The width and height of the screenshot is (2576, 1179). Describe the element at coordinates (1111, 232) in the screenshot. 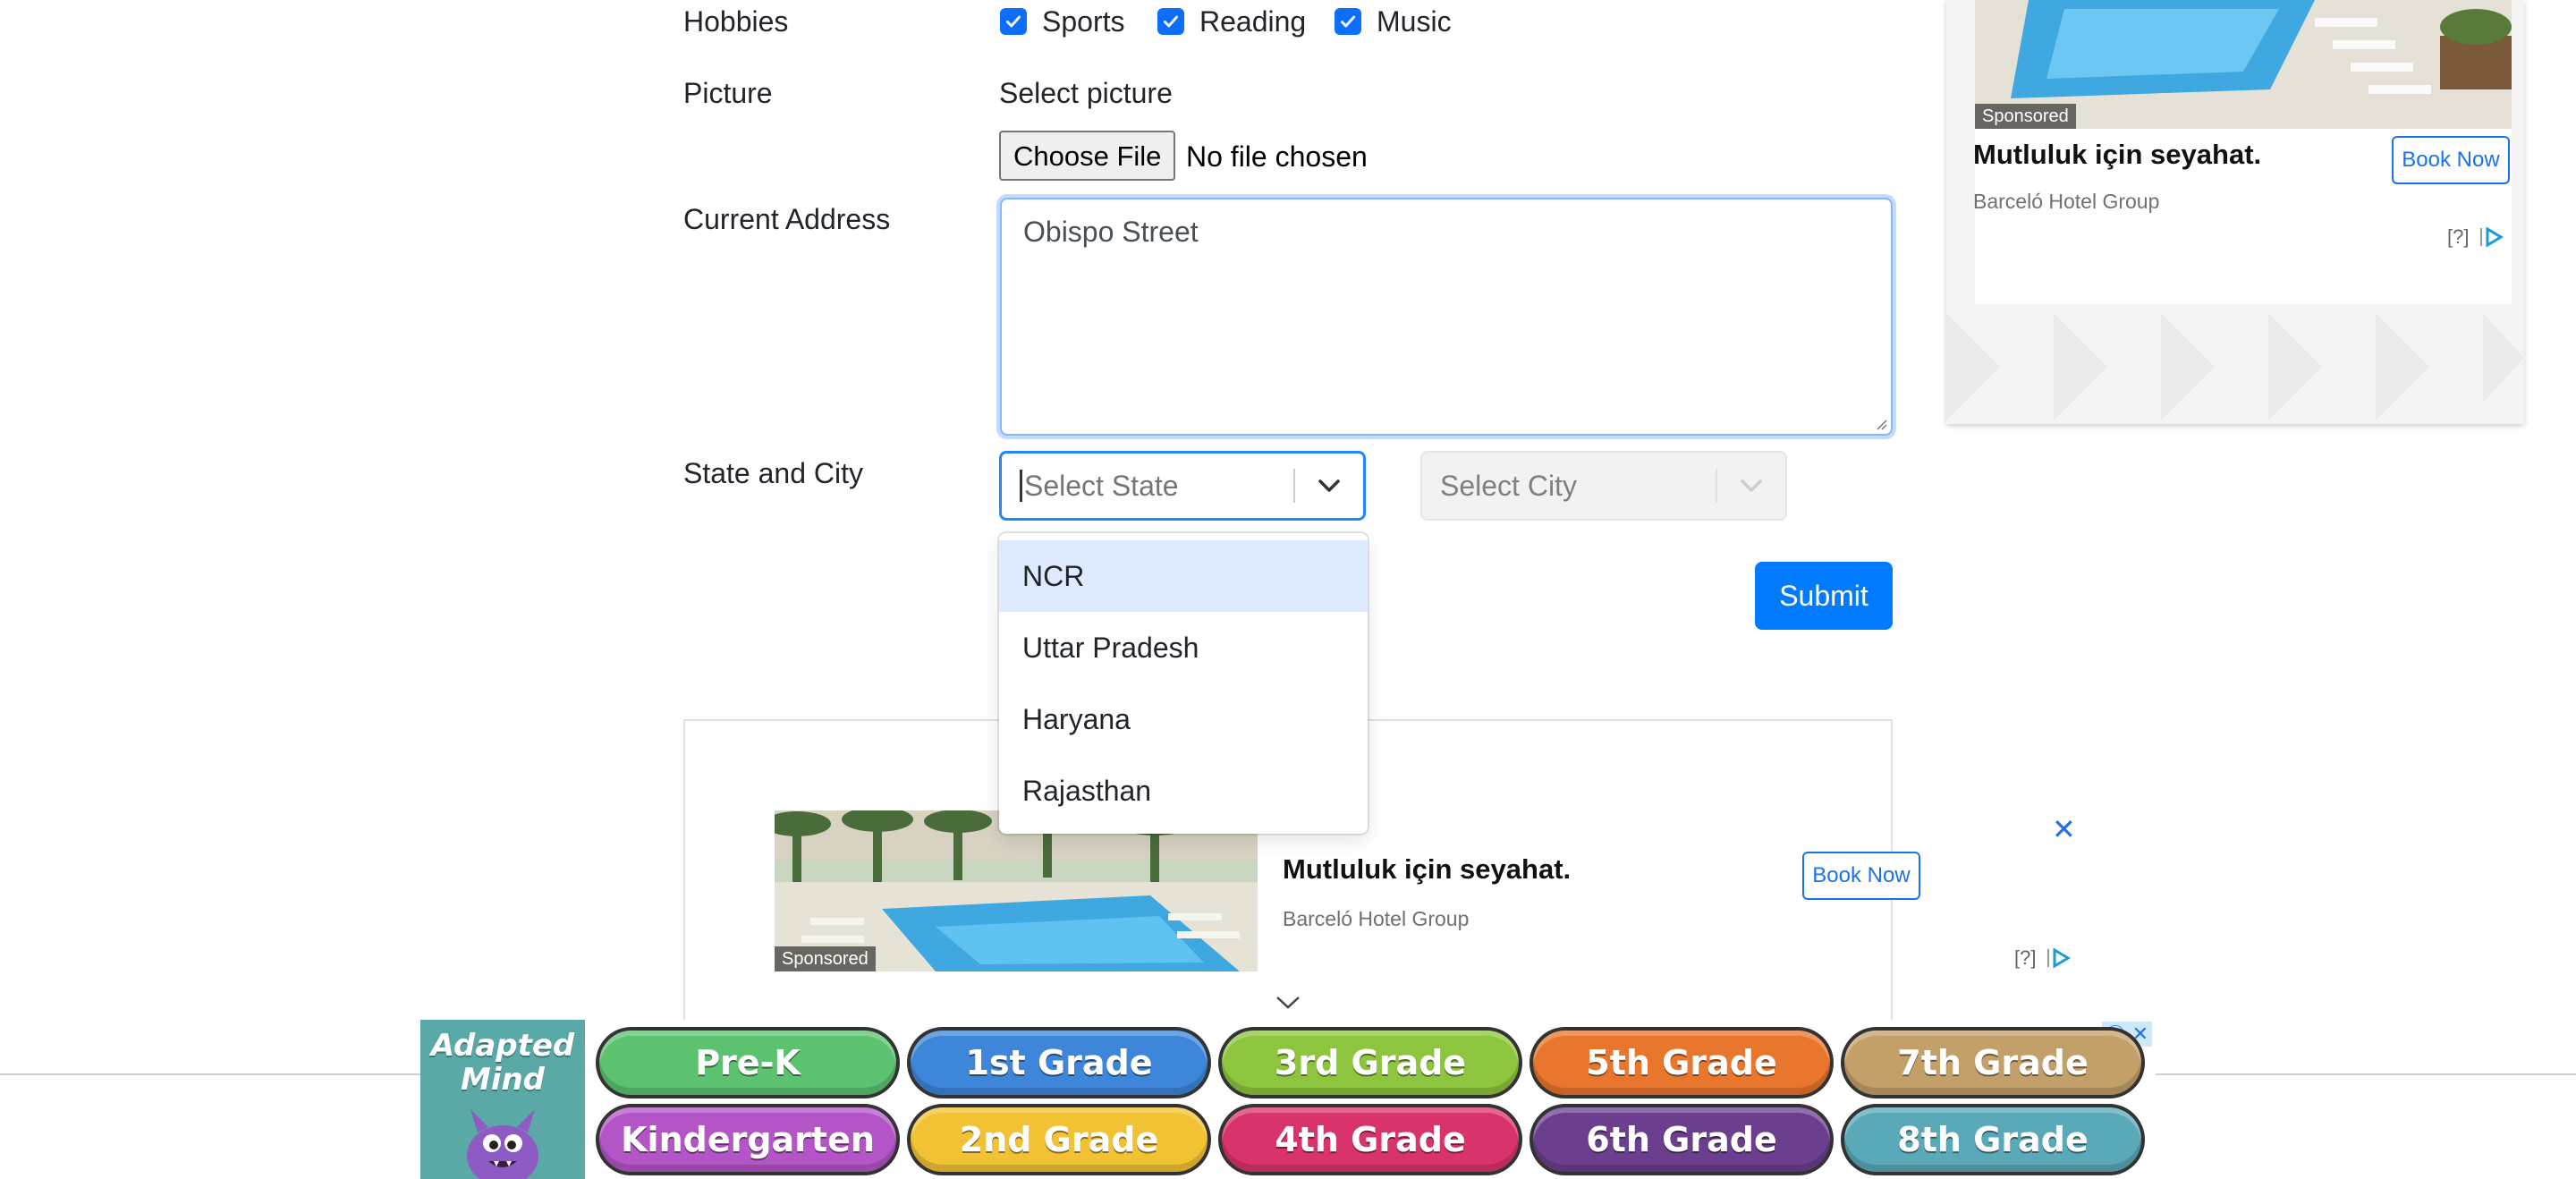

I see `current-address-value: Obispo Street` at that location.